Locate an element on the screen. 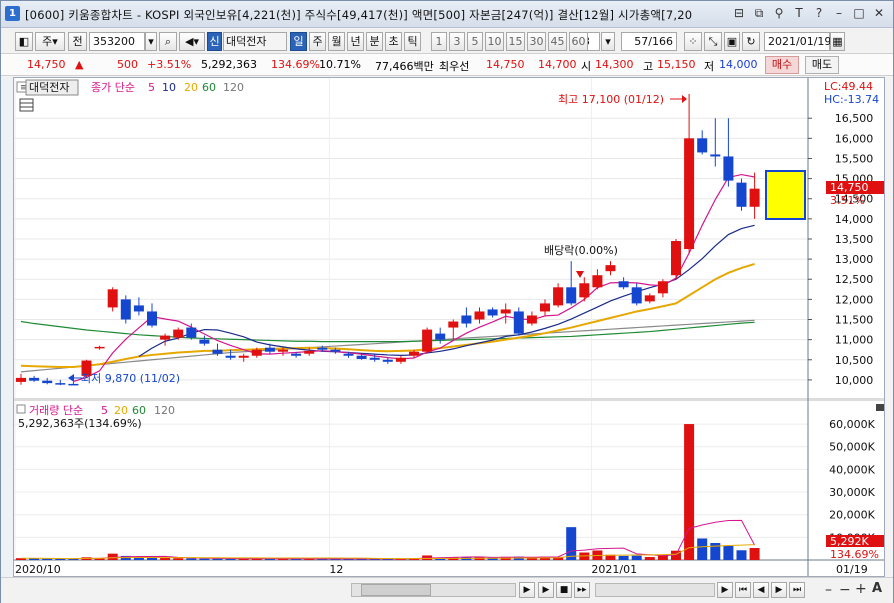  interval-button-6: 45 is located at coordinates (557, 41).